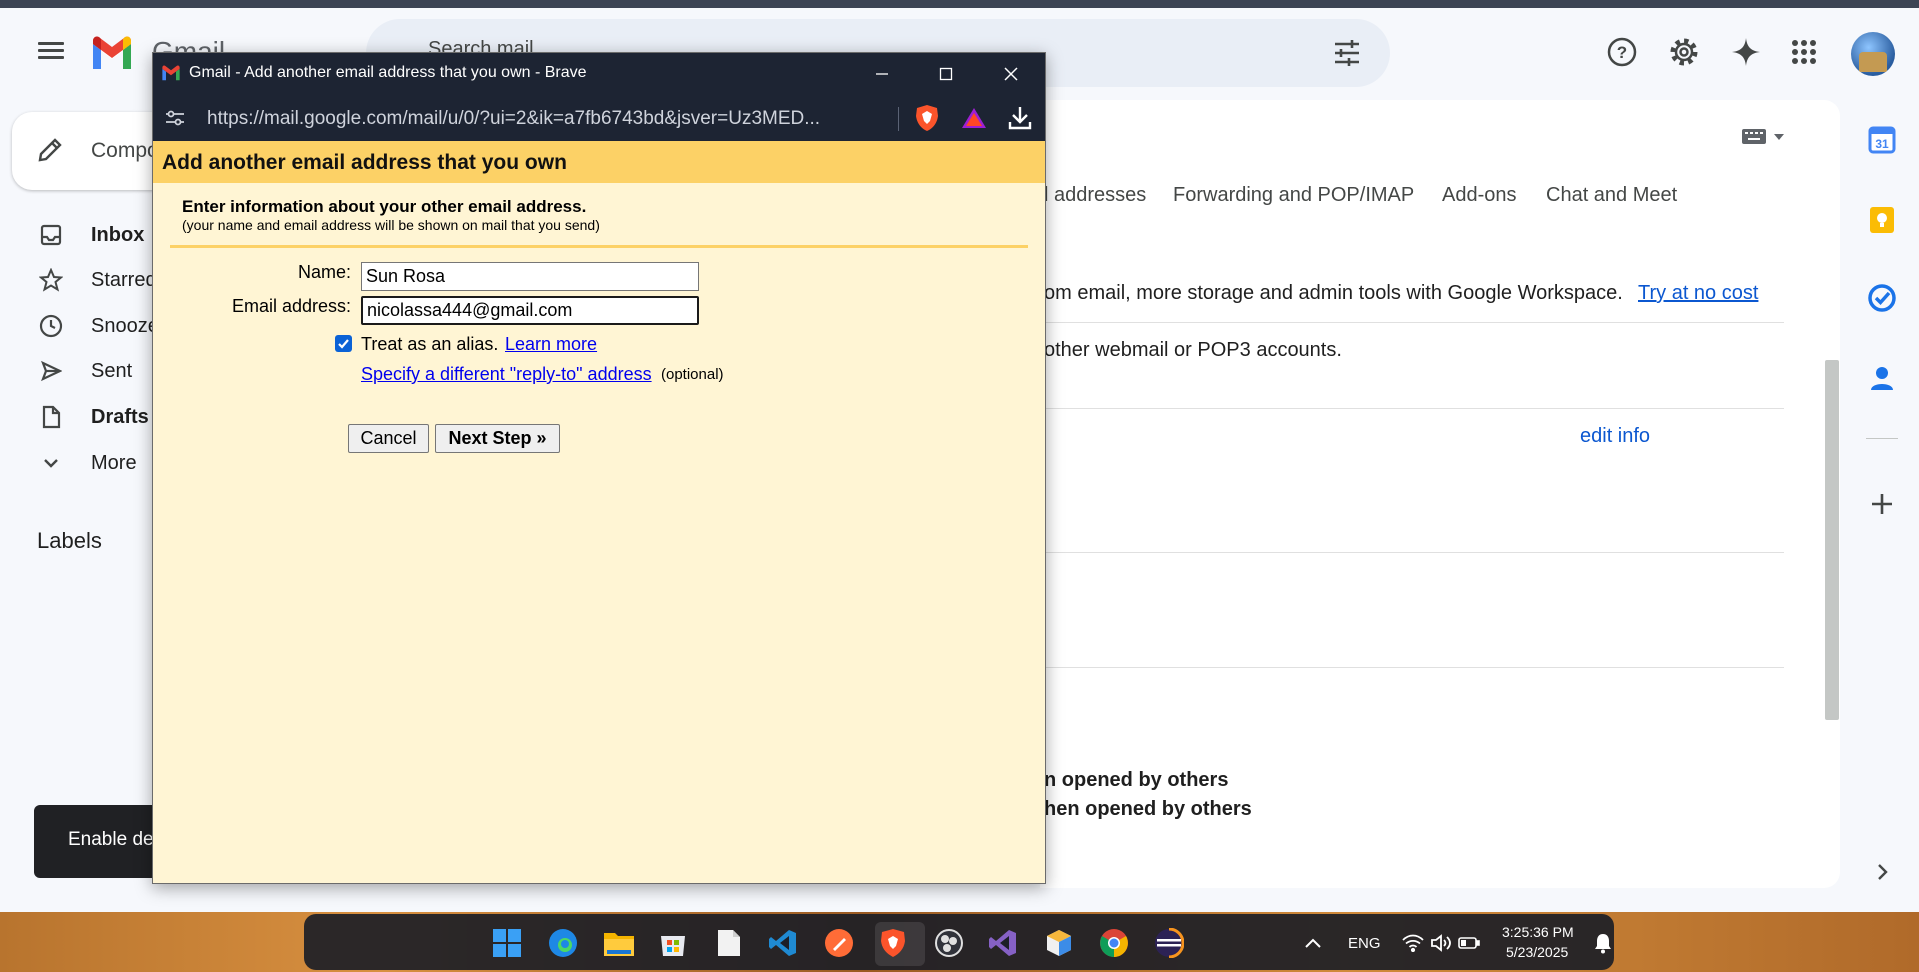 The width and height of the screenshot is (1919, 972). Describe the element at coordinates (1136, 780) in the screenshot. I see `read-receipt-text: n opened by others` at that location.